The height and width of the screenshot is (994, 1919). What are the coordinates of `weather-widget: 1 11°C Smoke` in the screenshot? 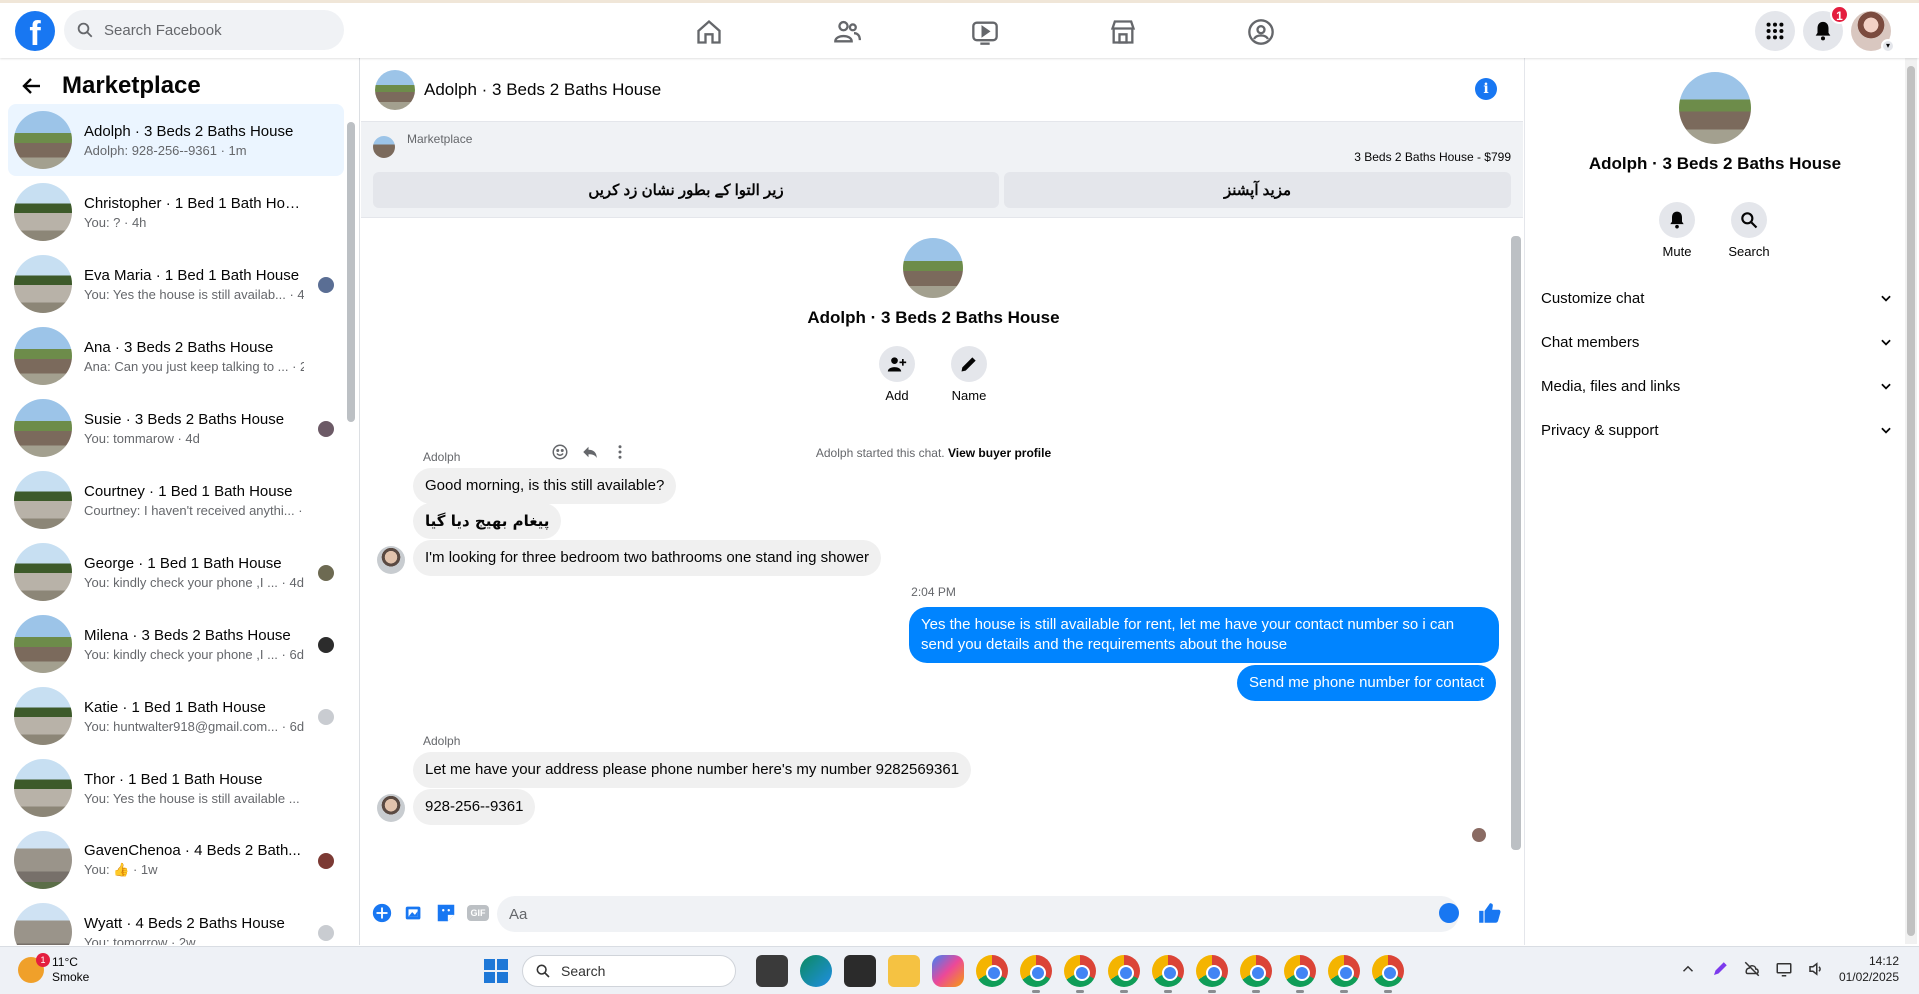 It's located at (53, 969).